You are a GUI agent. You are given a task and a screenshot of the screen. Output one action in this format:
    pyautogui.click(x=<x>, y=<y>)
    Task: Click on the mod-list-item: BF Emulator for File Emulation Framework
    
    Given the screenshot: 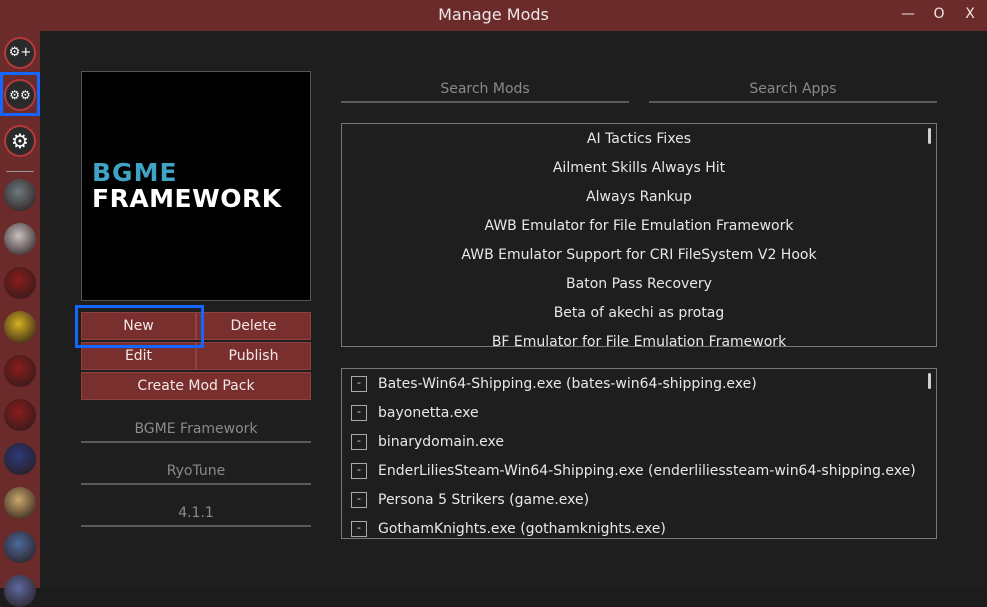 What is the action you would take?
    pyautogui.click(x=639, y=337)
    